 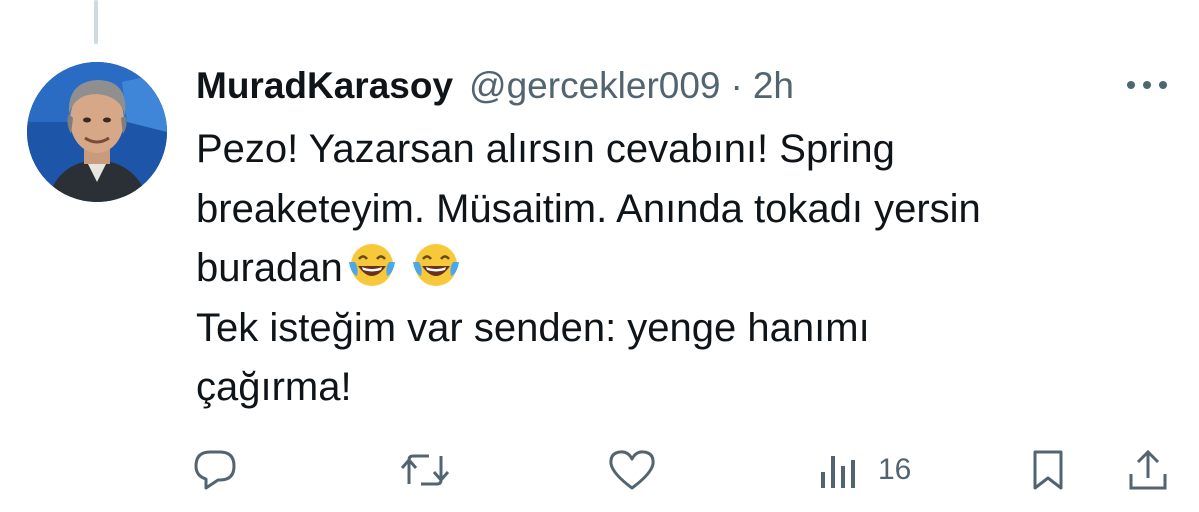 I want to click on heart-icon, so click(x=632, y=470).